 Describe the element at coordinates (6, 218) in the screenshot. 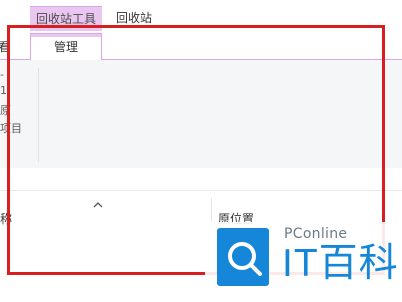

I see `column-header-name: 称` at that location.